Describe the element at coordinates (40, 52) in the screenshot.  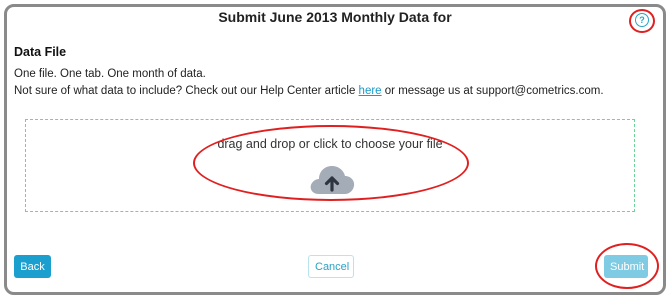
I see `section-title: Data File` at that location.